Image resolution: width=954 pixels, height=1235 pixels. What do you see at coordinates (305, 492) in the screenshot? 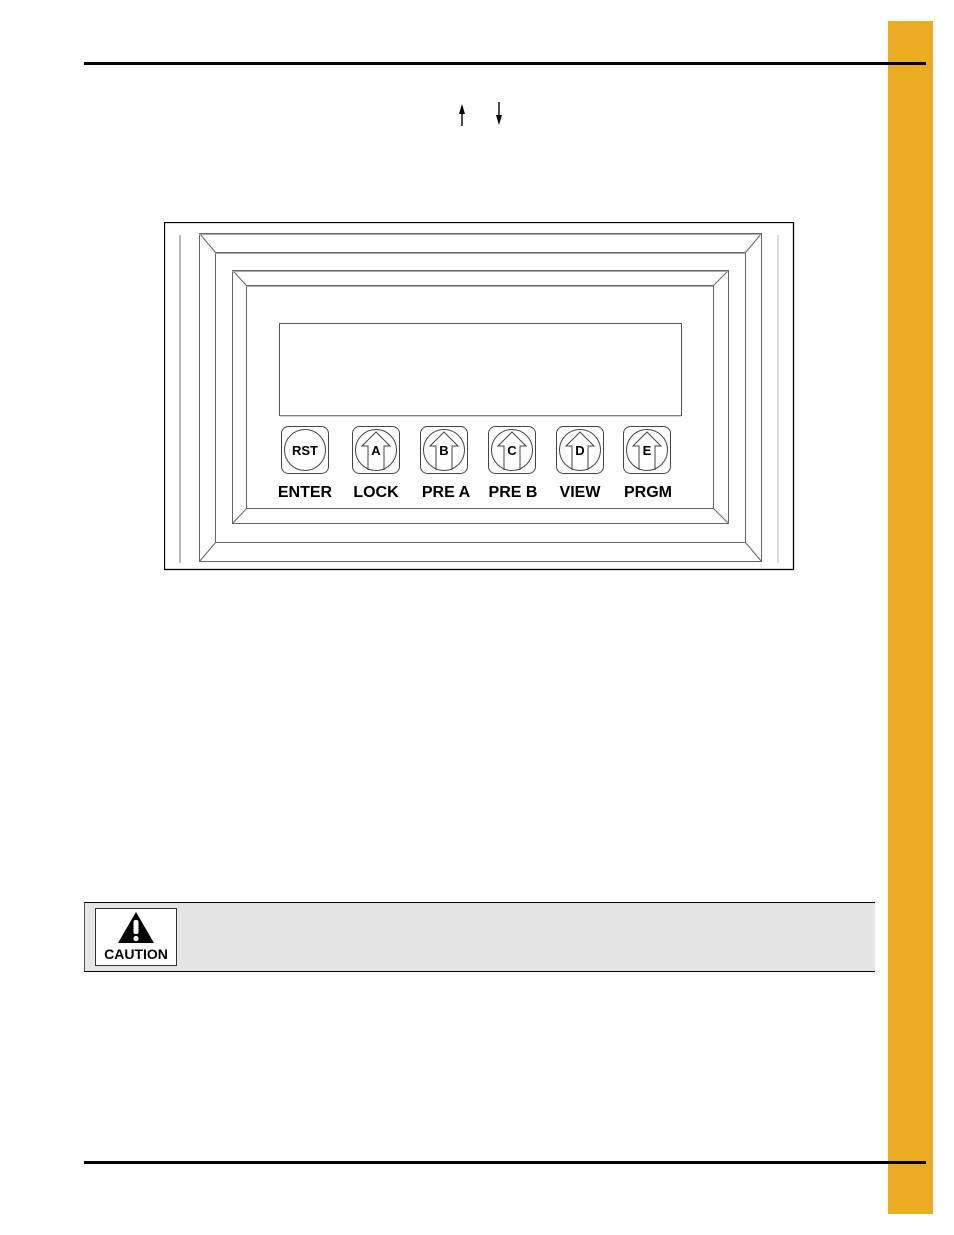
I see `key-label-rst: ENTER` at bounding box center [305, 492].